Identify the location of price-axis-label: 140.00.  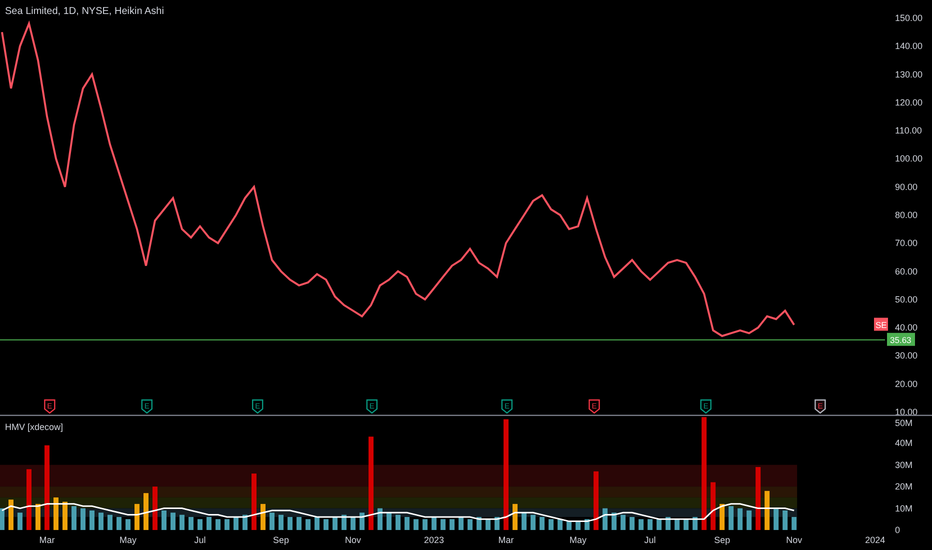
(909, 46).